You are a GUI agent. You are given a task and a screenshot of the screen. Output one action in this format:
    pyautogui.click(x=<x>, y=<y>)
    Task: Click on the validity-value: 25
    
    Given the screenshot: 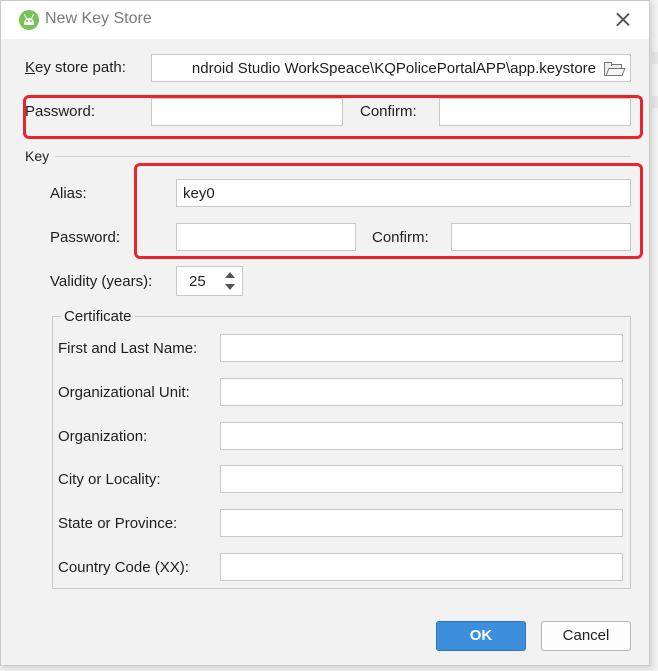 What is the action you would take?
    pyautogui.click(x=197, y=281)
    